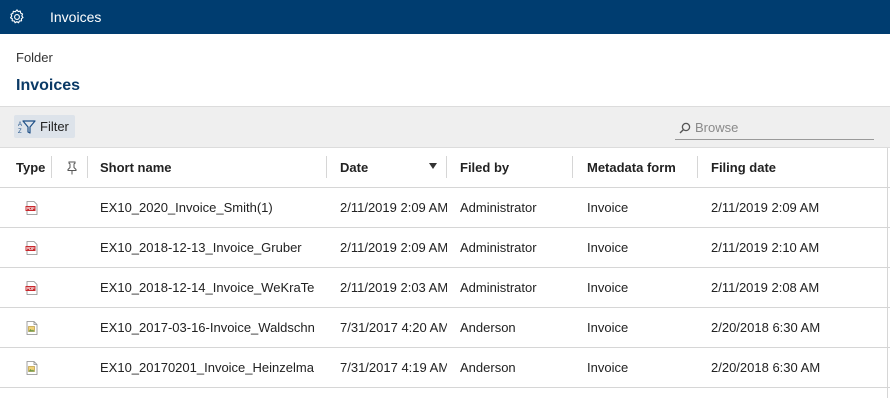 This screenshot has width=890, height=398. I want to click on date-cell: 2/11/2019 2:03 AM, so click(393, 287).